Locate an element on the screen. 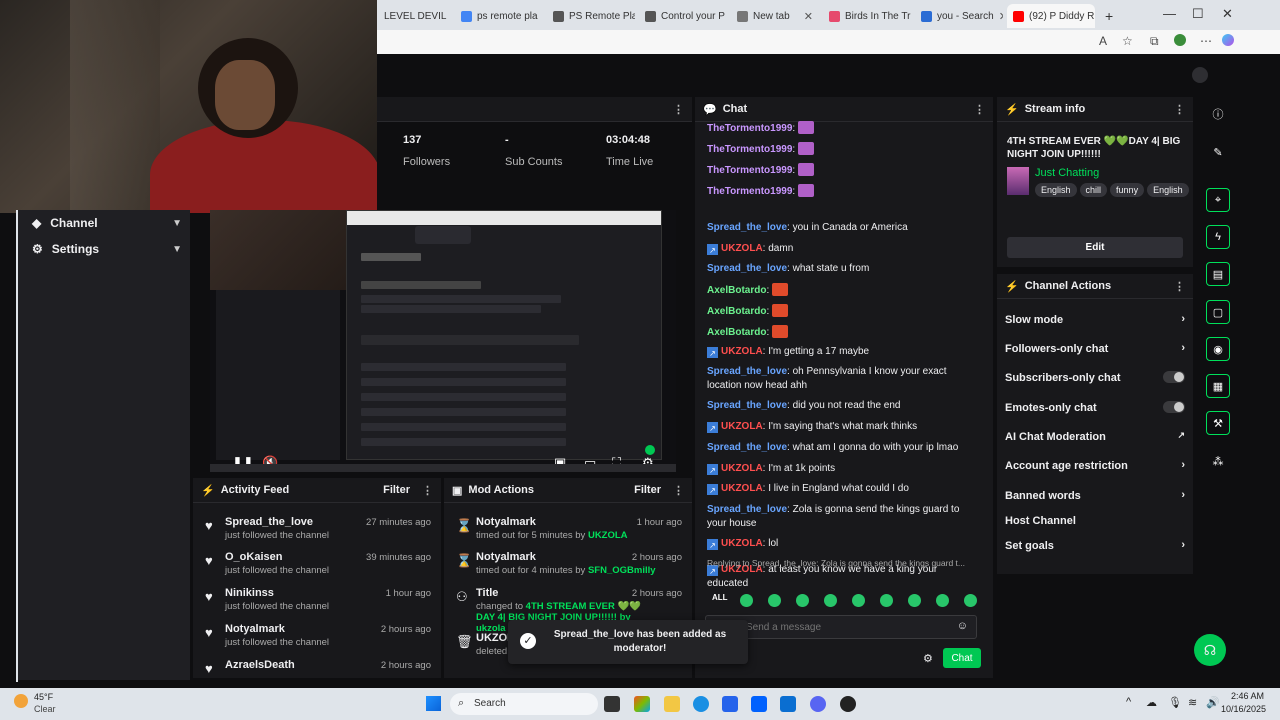 This screenshot has width=1280, height=720. task-view-icon is located at coordinates (612, 704).